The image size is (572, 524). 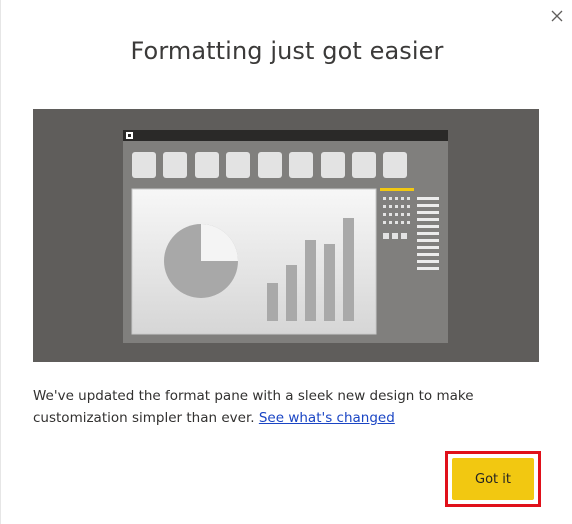 I want to click on close-icon, so click(x=557, y=16).